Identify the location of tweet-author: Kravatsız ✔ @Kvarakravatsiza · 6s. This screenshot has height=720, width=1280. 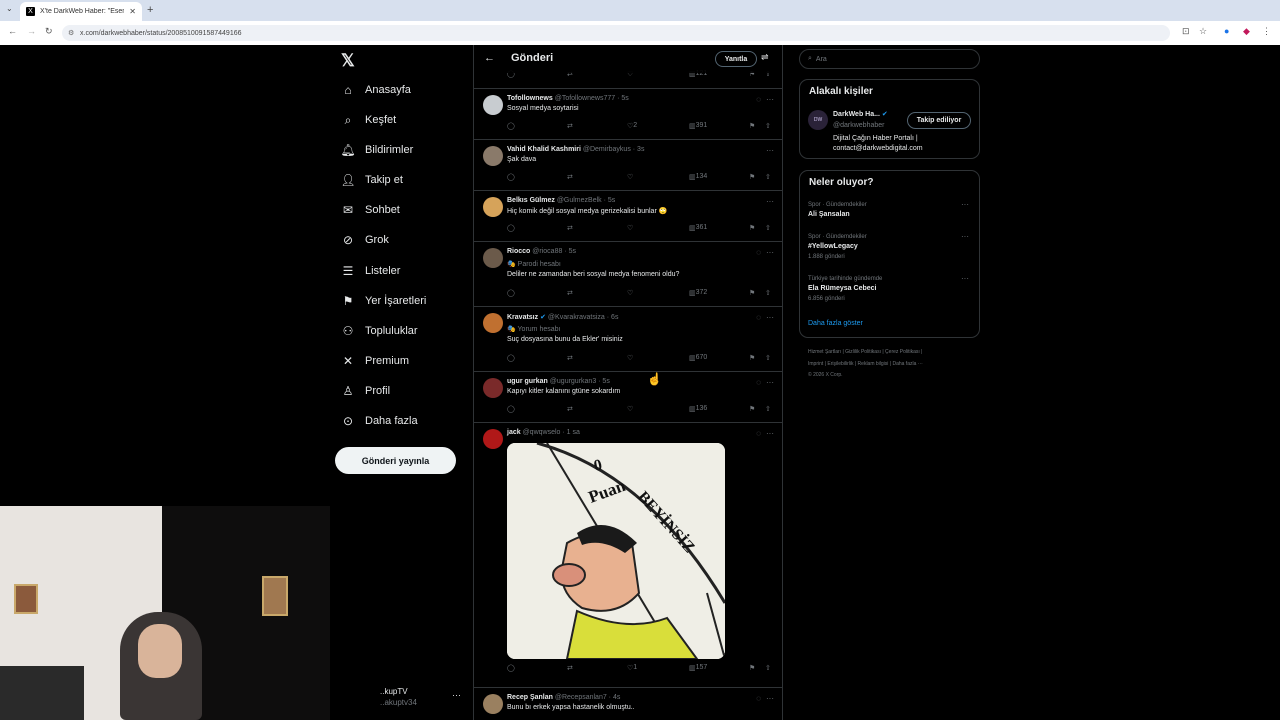
(562, 317).